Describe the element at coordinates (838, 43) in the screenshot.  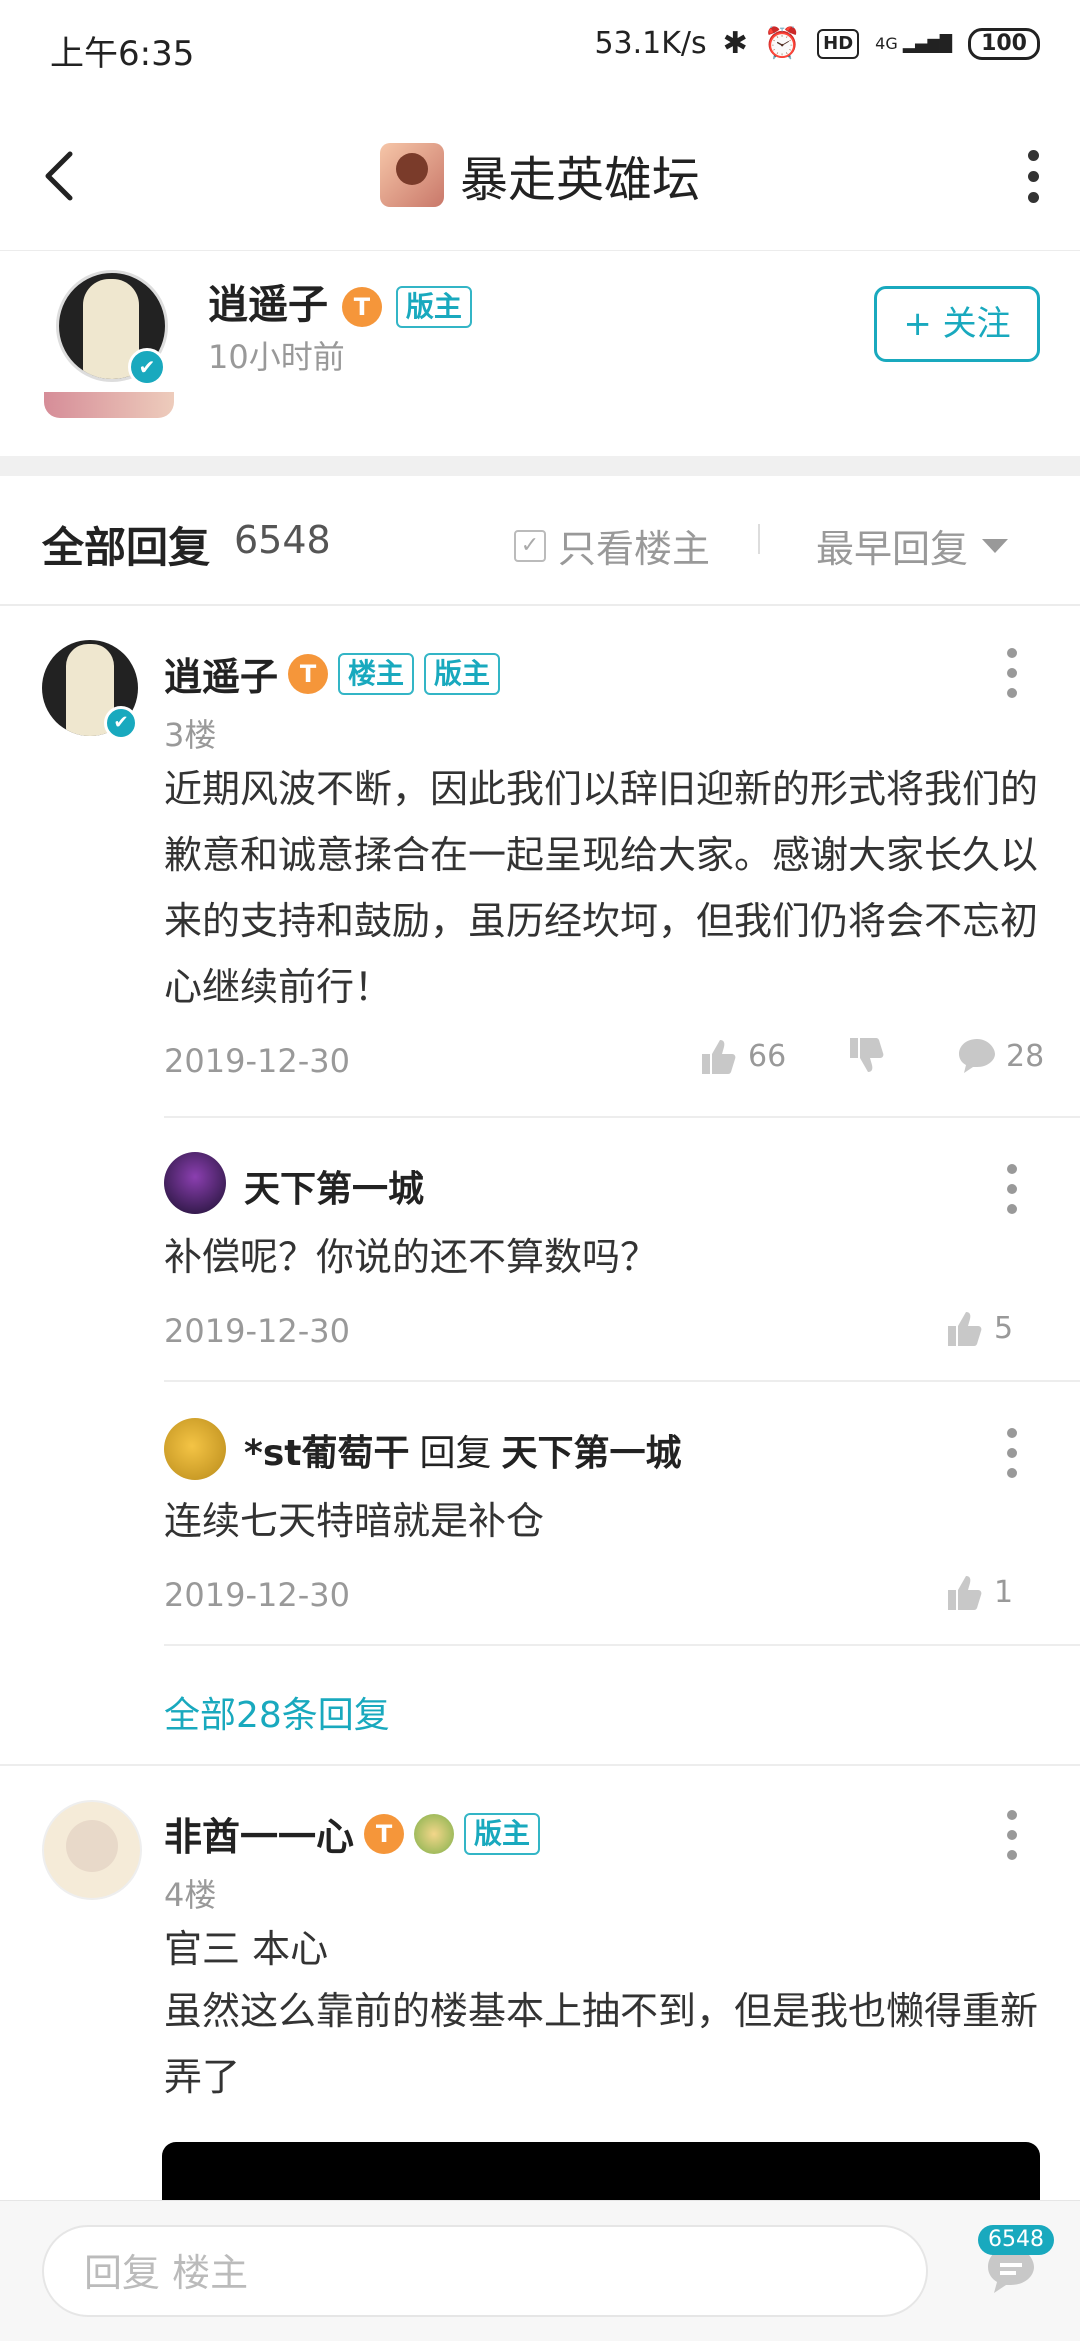
I see `hd-icon: HD` at that location.